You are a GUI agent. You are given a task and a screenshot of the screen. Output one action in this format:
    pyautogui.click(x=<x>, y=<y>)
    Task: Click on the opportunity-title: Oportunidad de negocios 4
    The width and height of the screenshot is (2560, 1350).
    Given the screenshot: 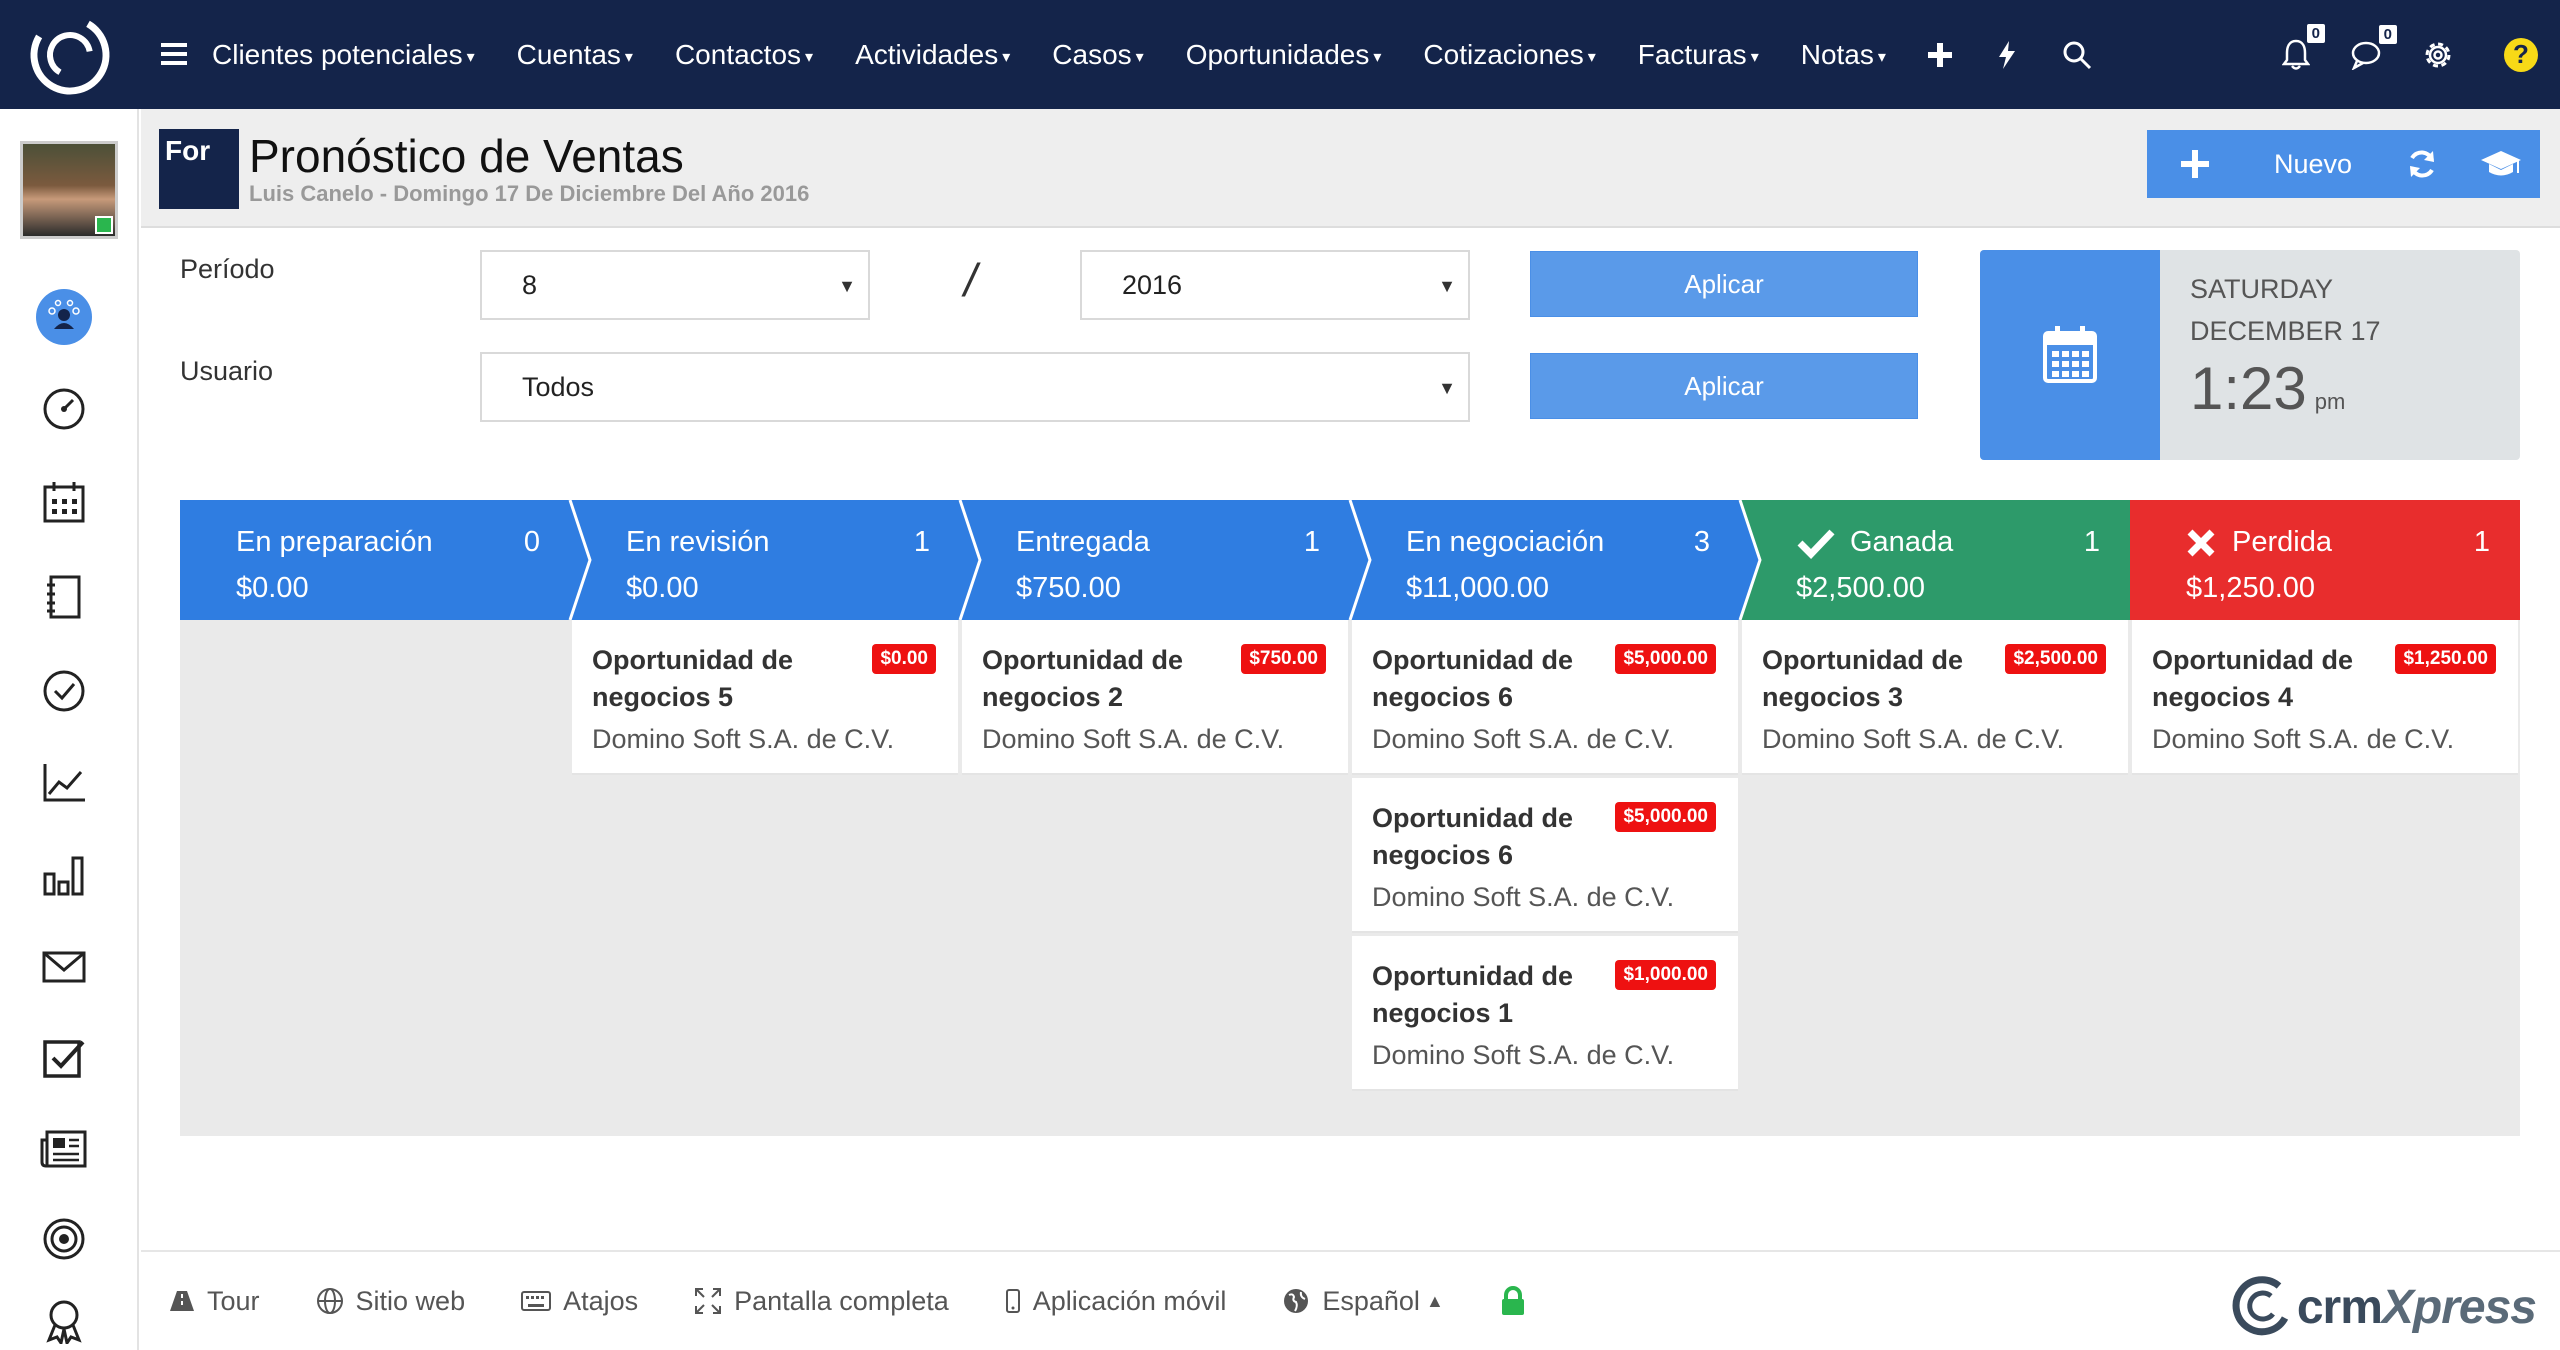 What is the action you would take?
    pyautogui.click(x=2277, y=679)
    